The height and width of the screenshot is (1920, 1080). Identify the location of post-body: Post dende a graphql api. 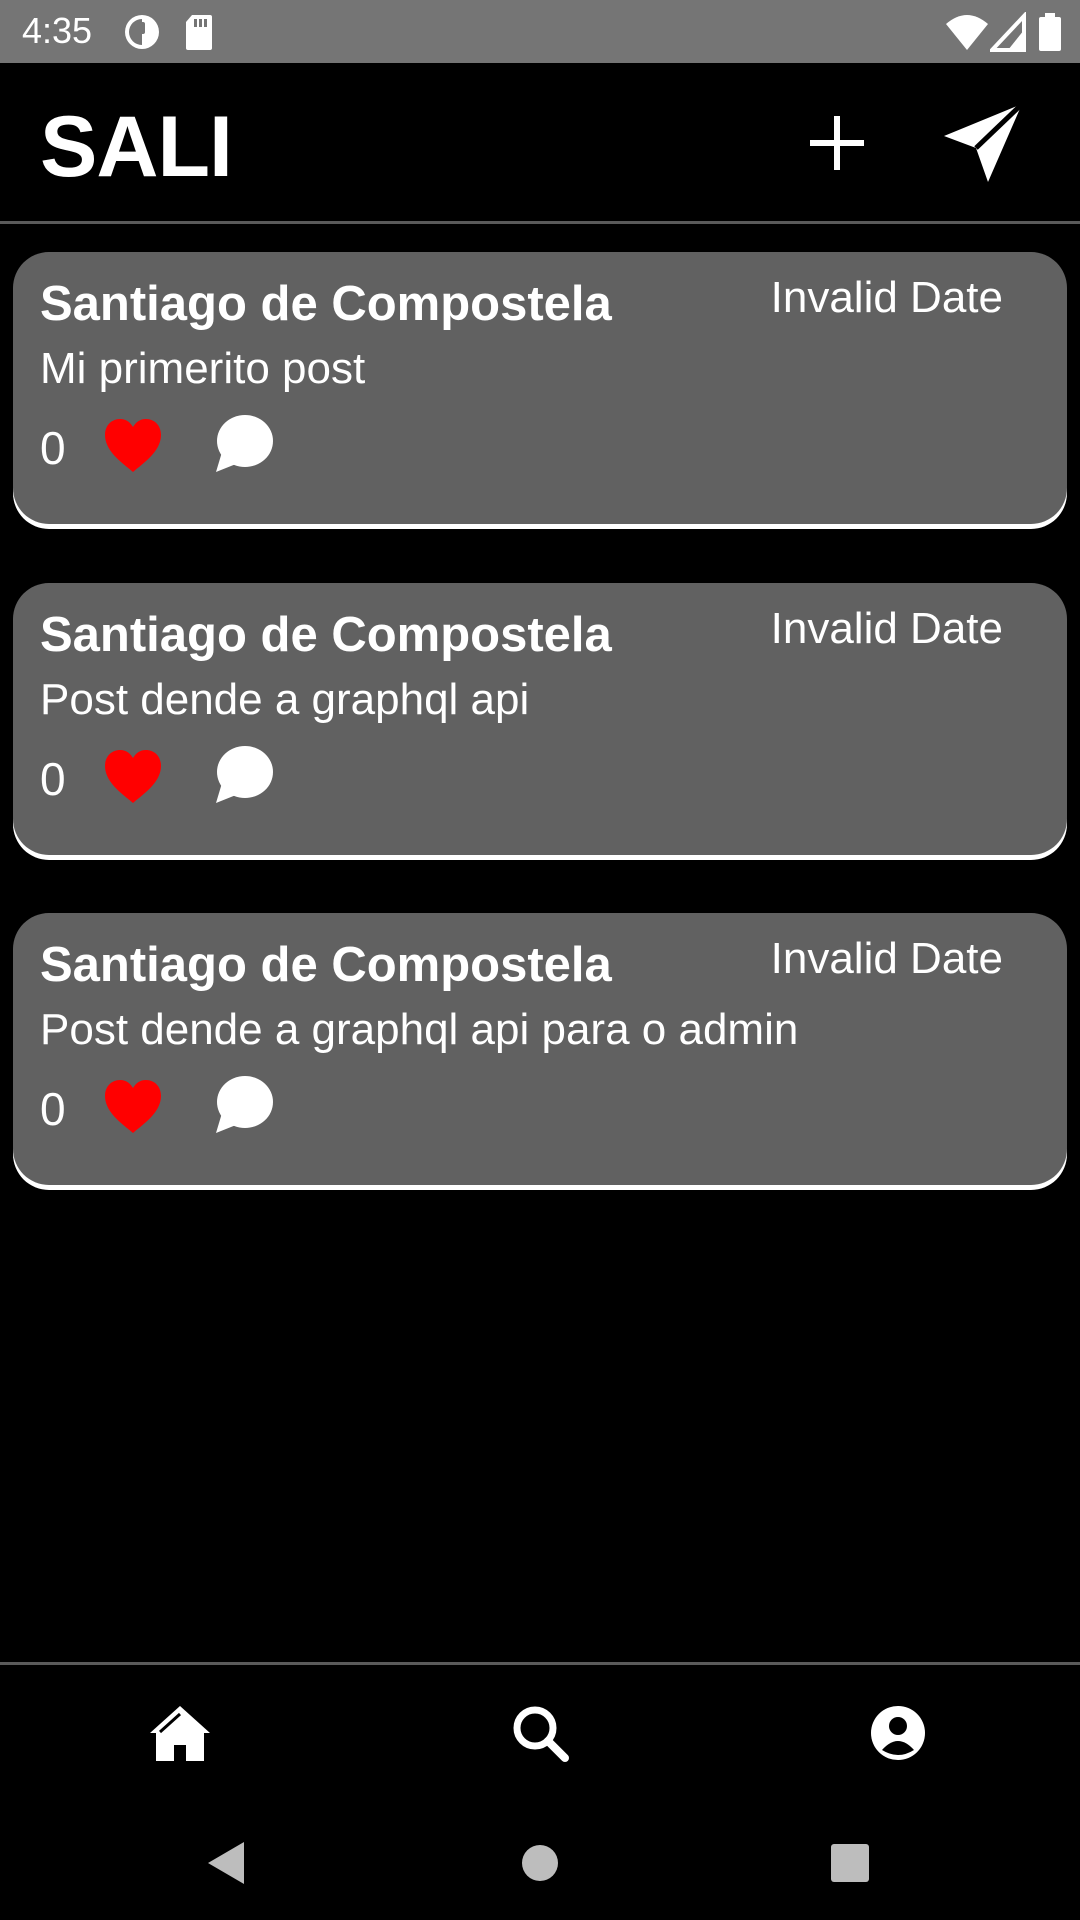
(285, 699).